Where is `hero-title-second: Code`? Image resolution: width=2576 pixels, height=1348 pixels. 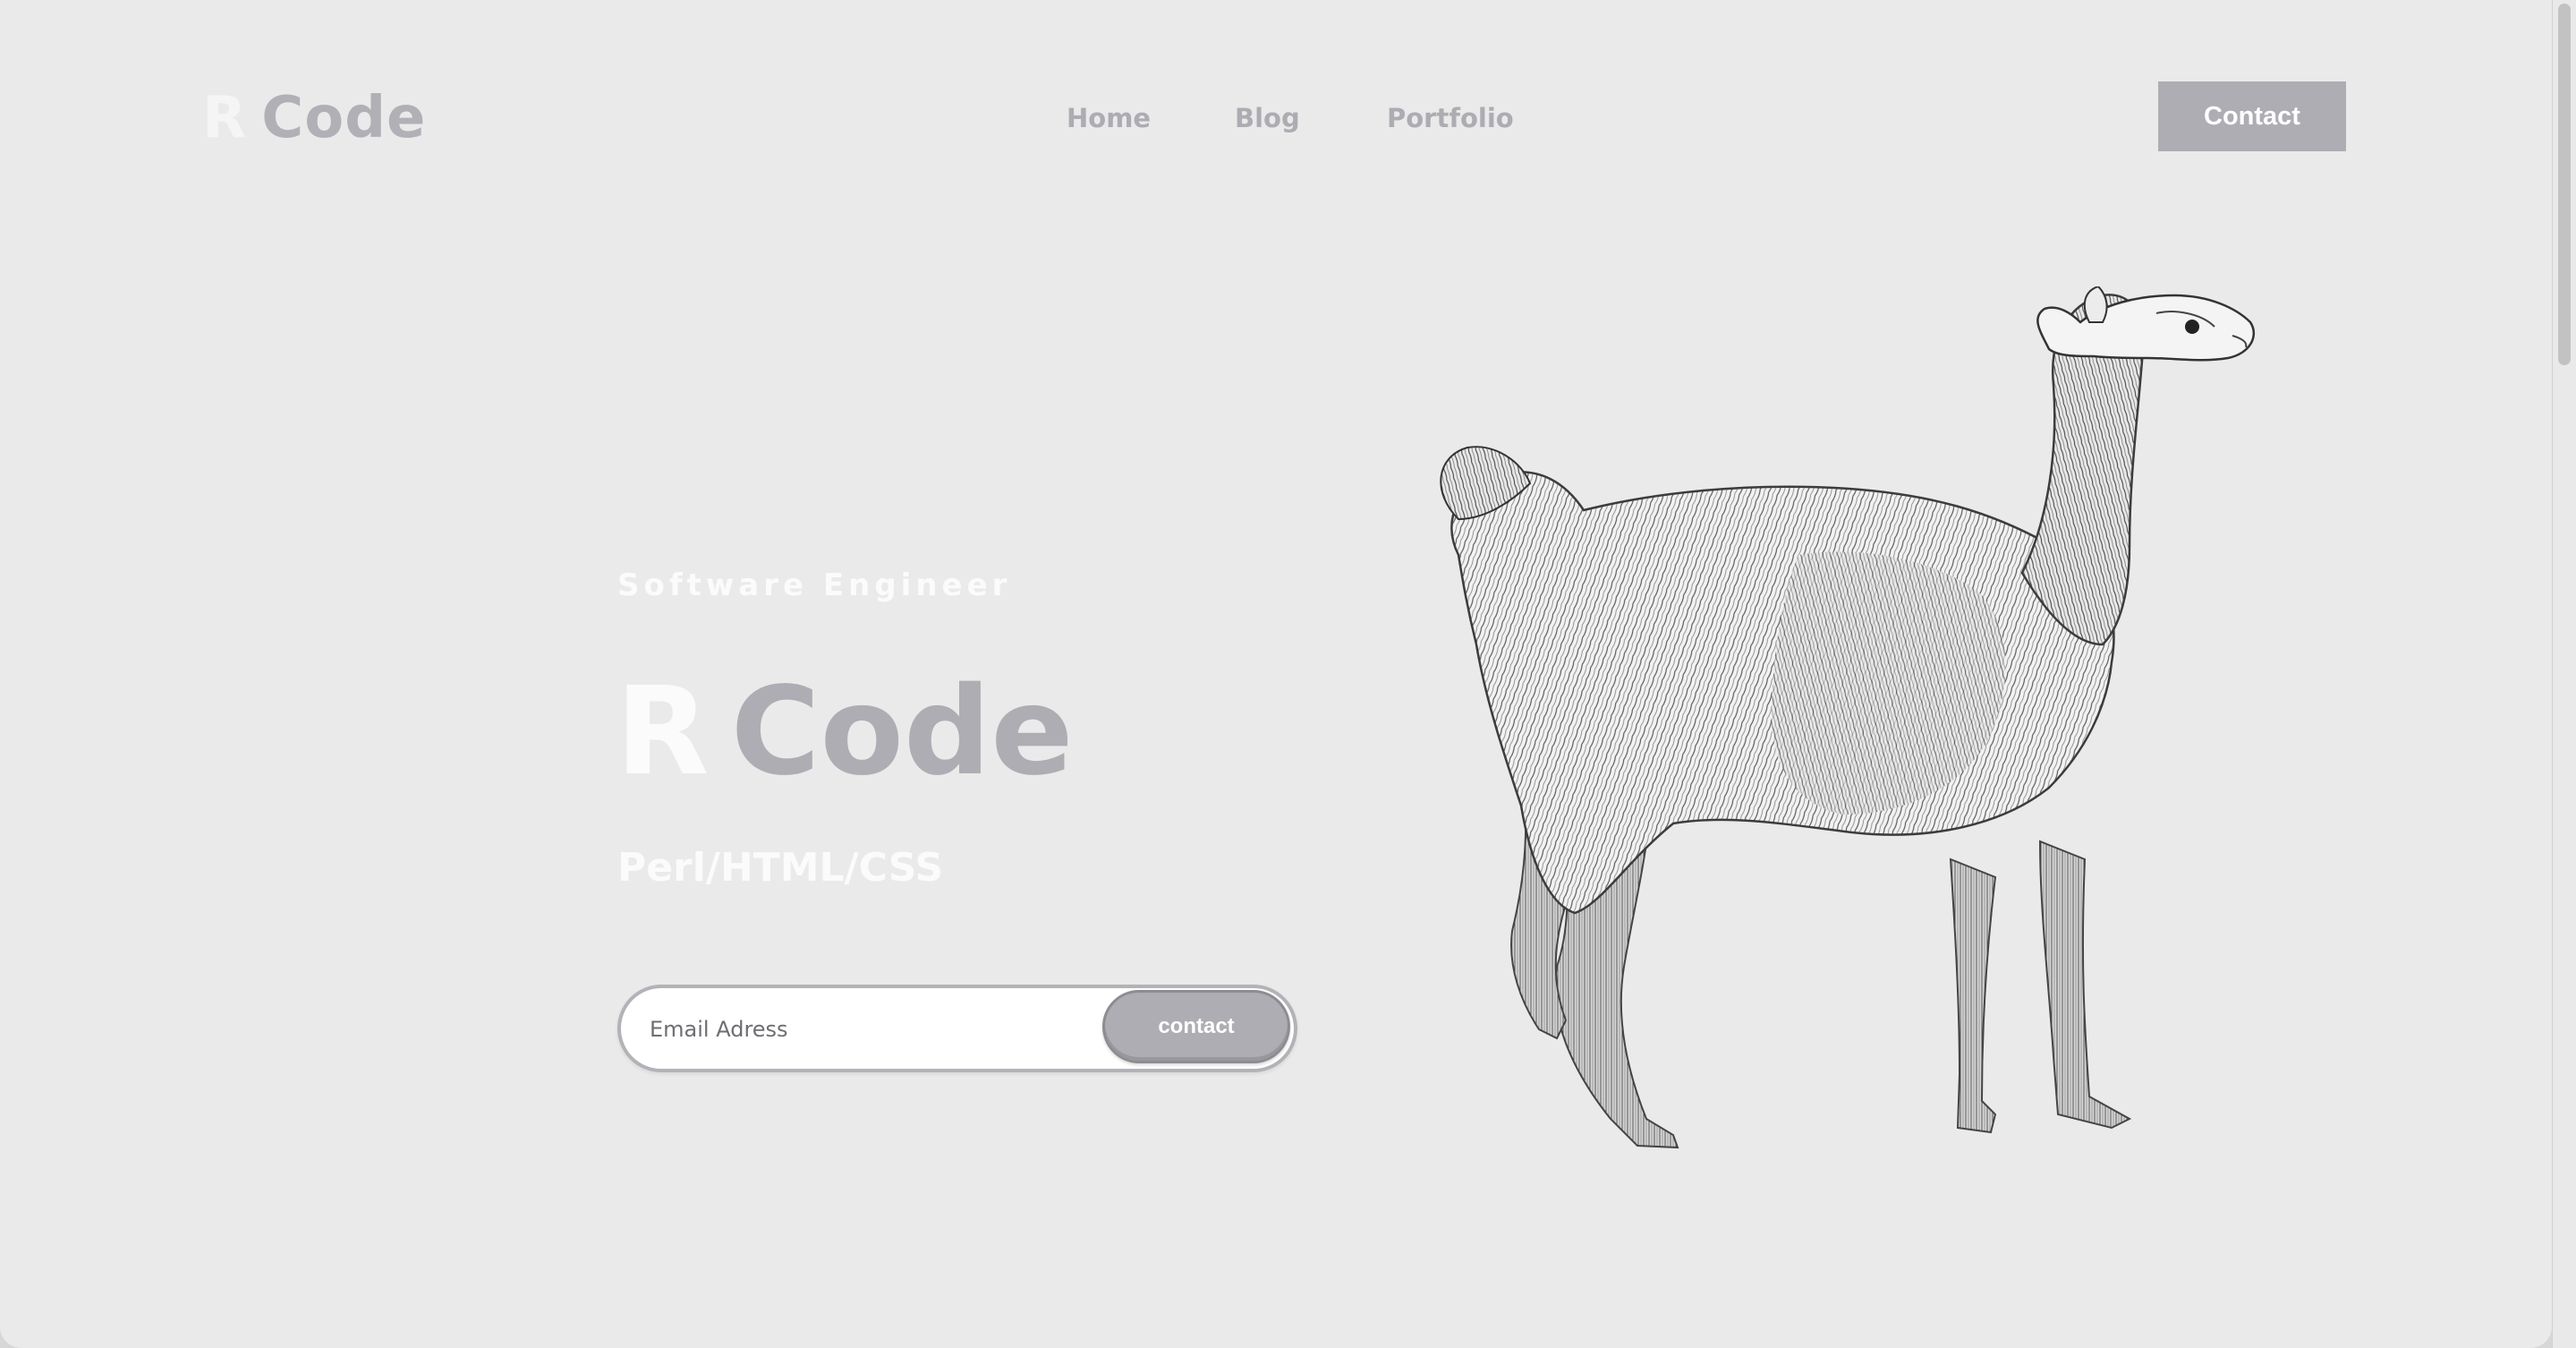 hero-title-second: Code is located at coordinates (902, 732).